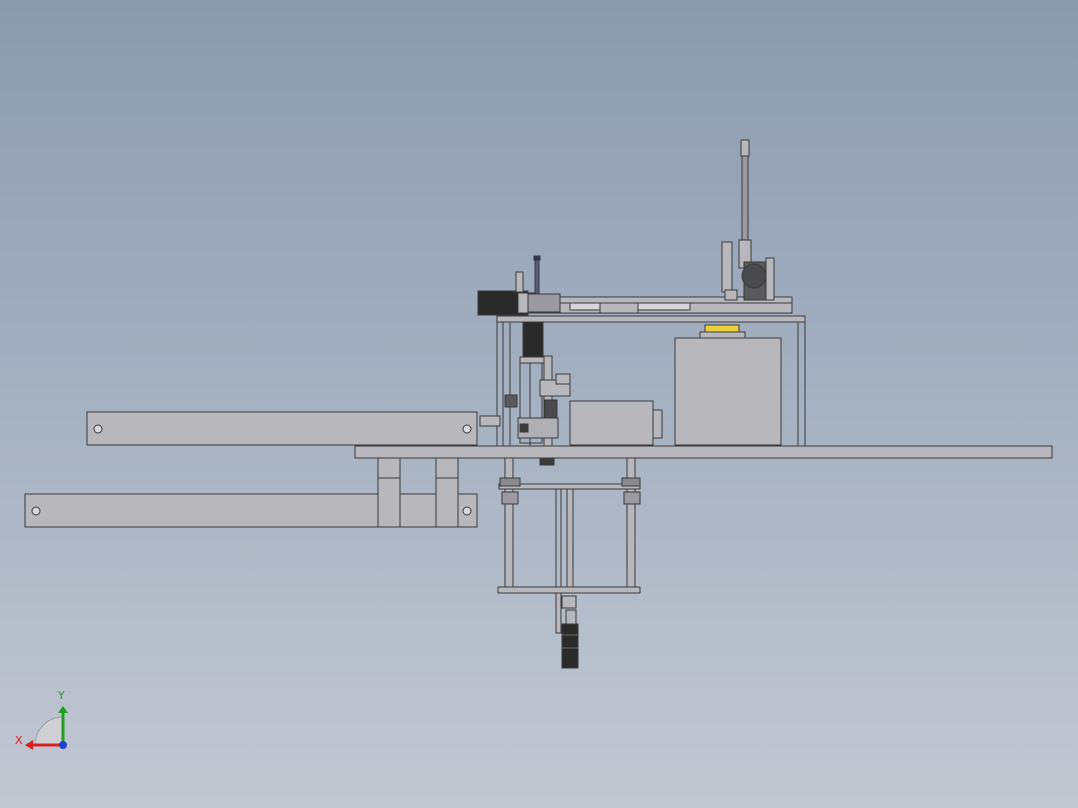 The width and height of the screenshot is (1078, 808). I want to click on vertical-cylinder, so click(748, 220).